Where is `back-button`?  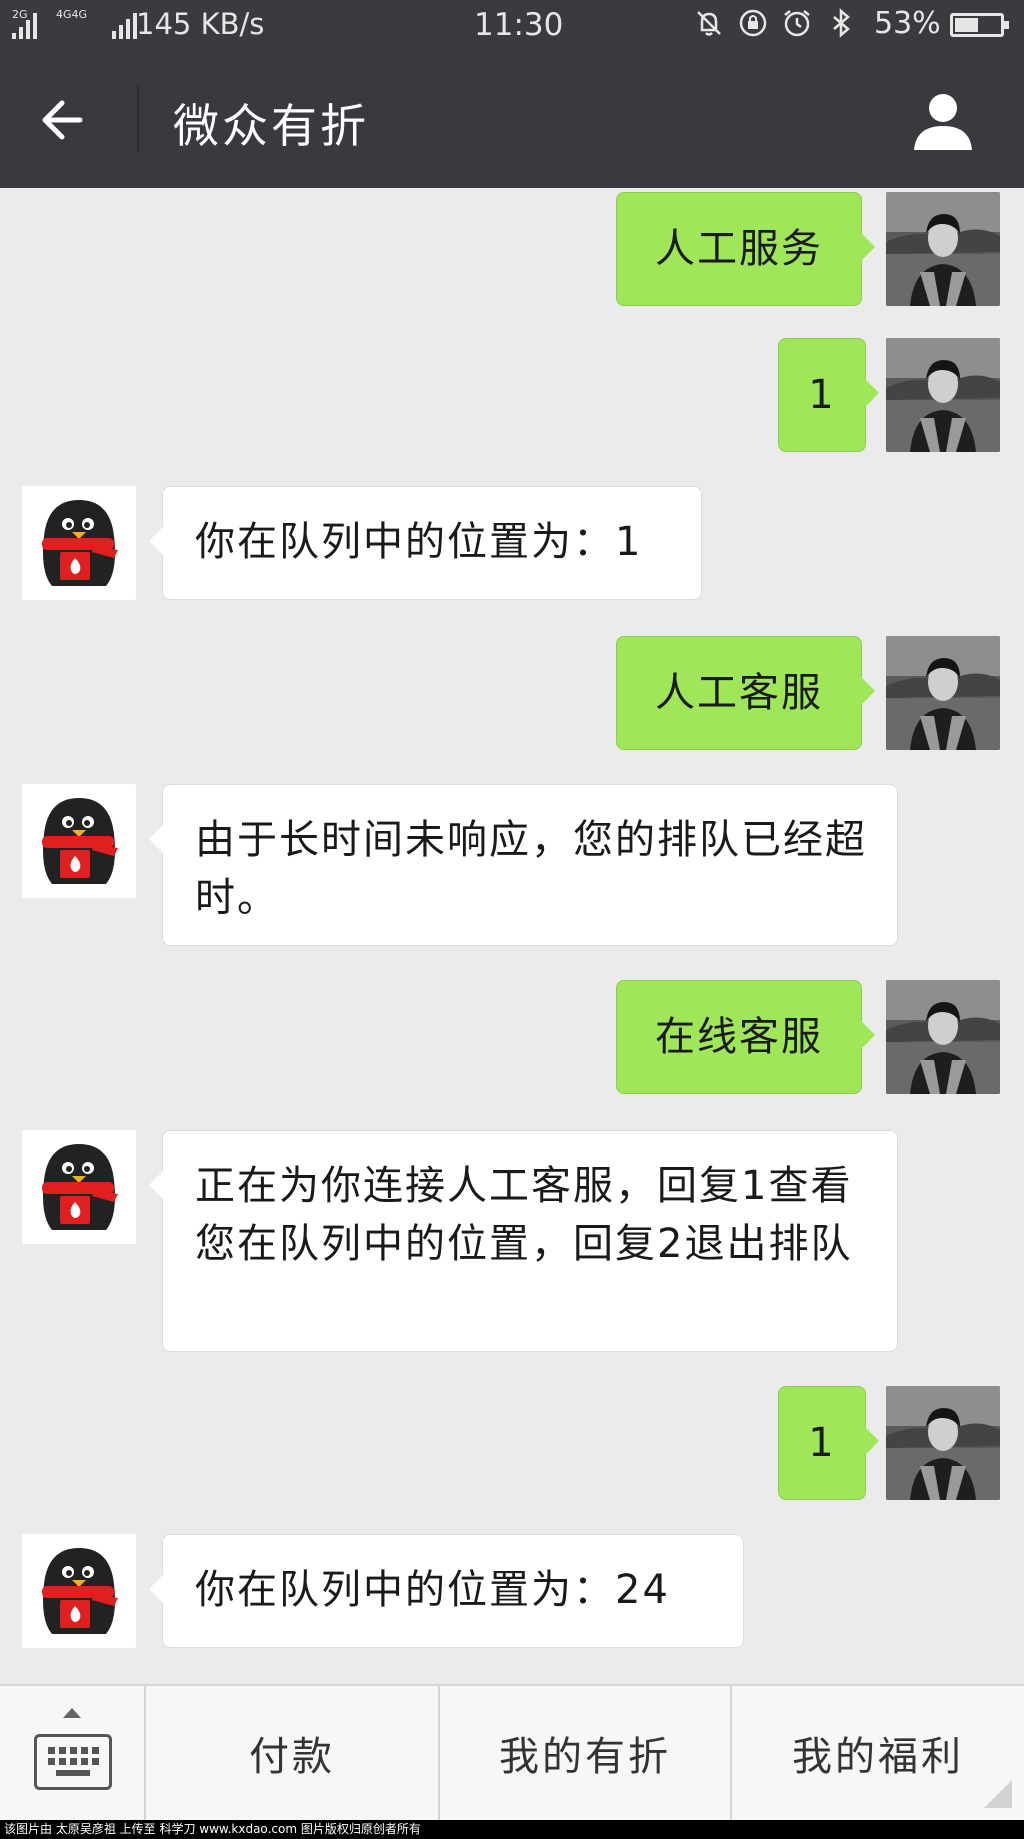
back-button is located at coordinates (70, 120).